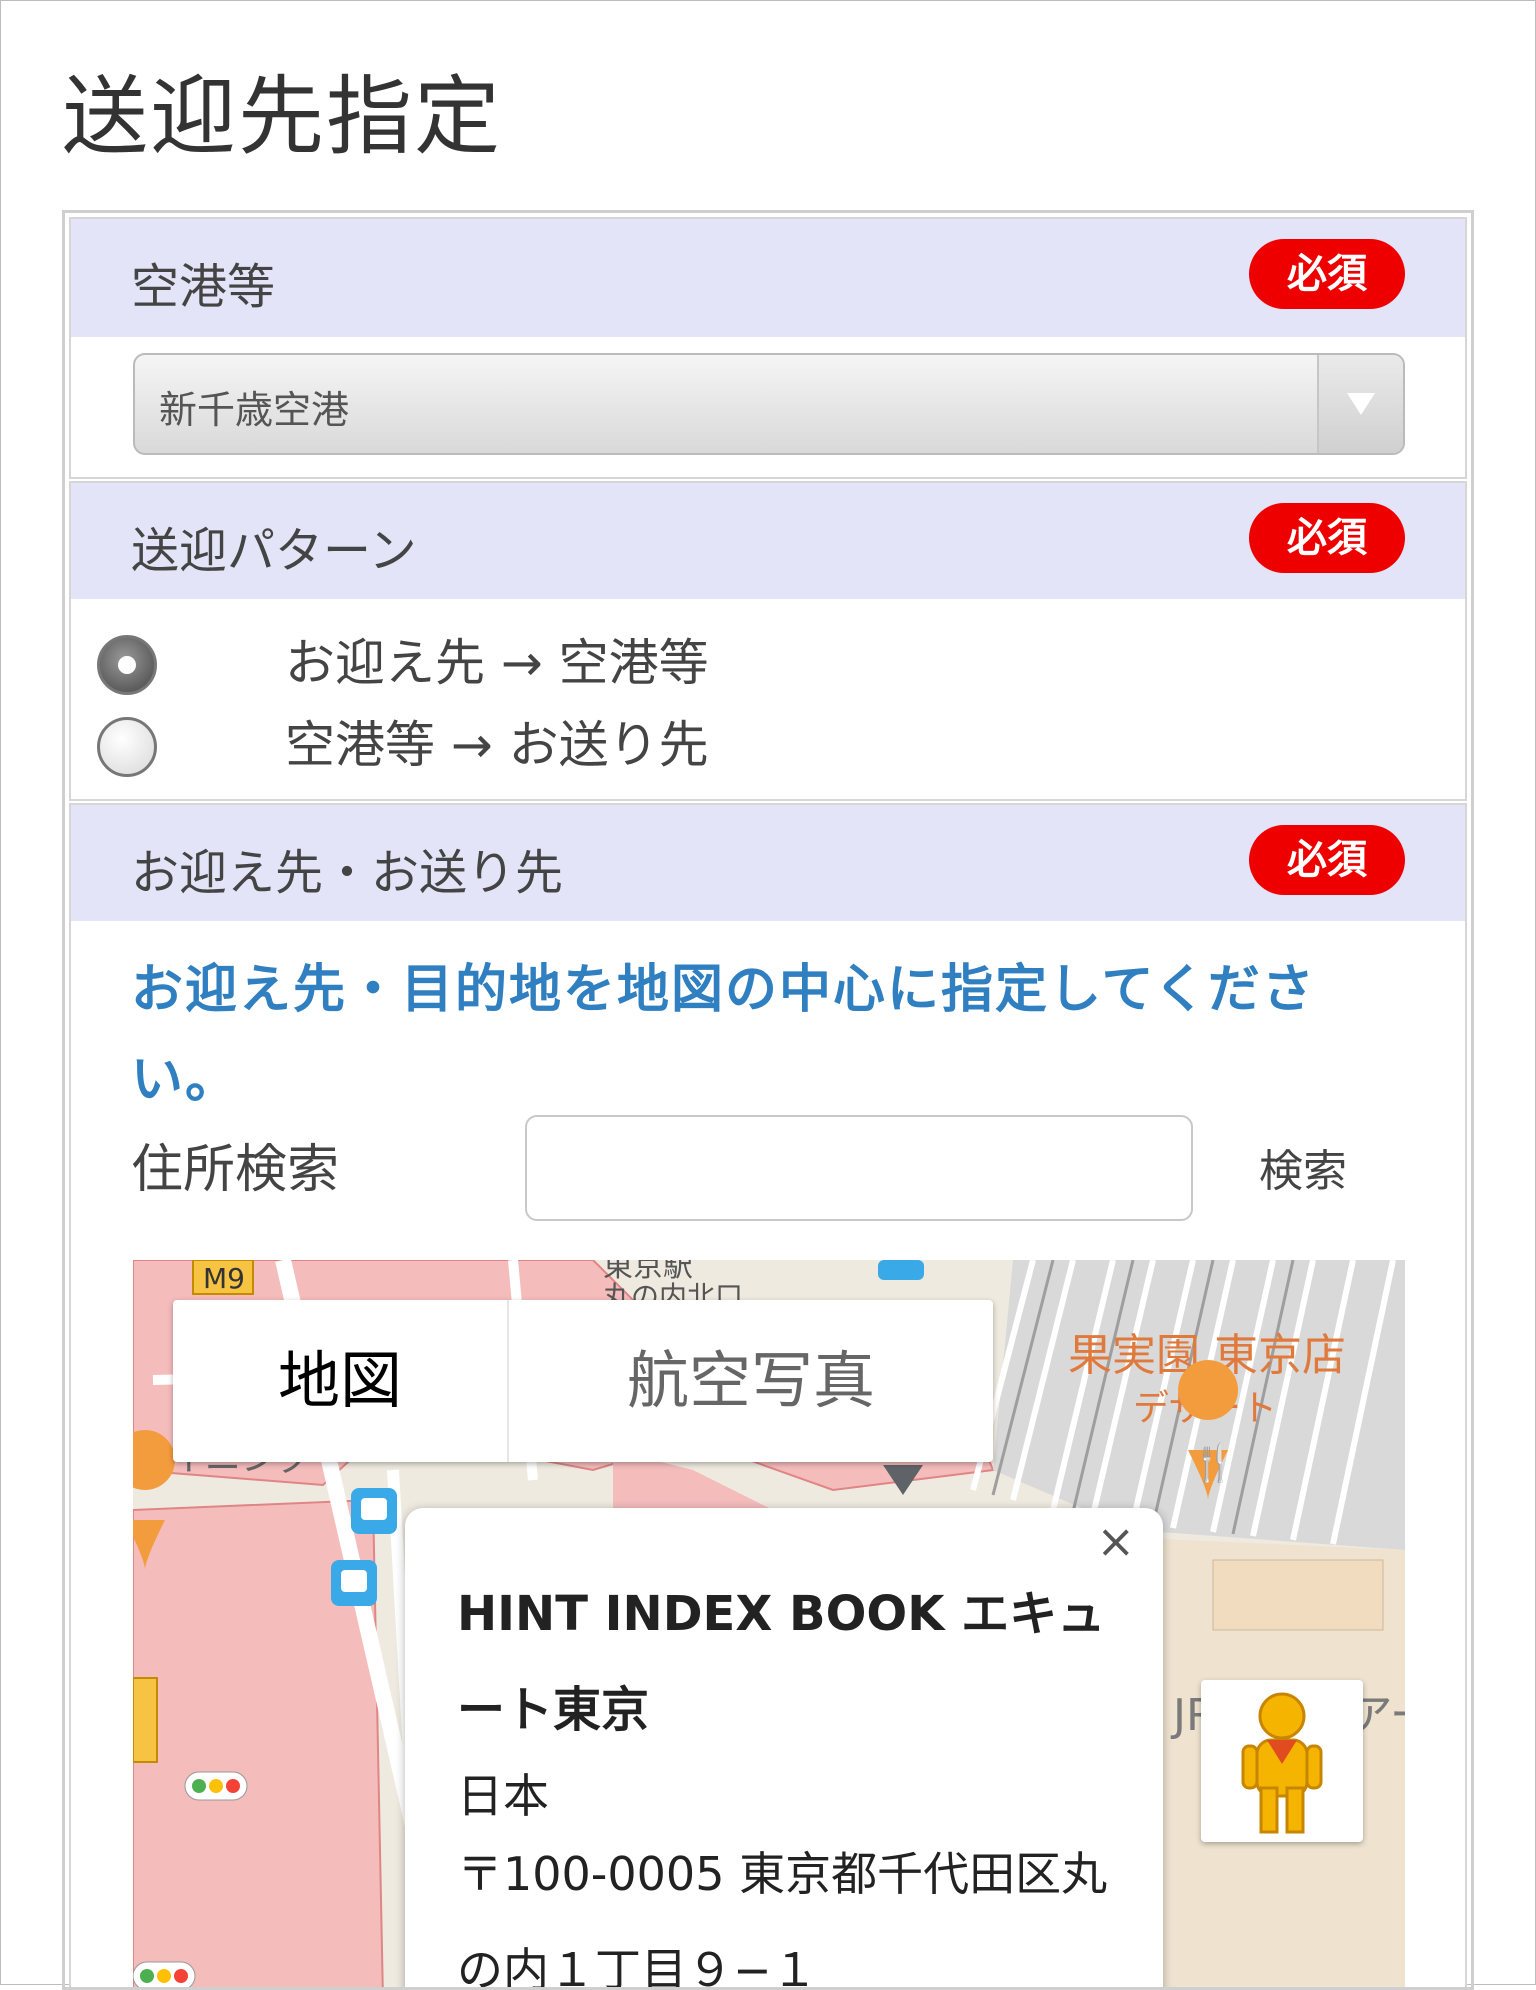  I want to click on radio-pickup-to-airport, so click(127, 665).